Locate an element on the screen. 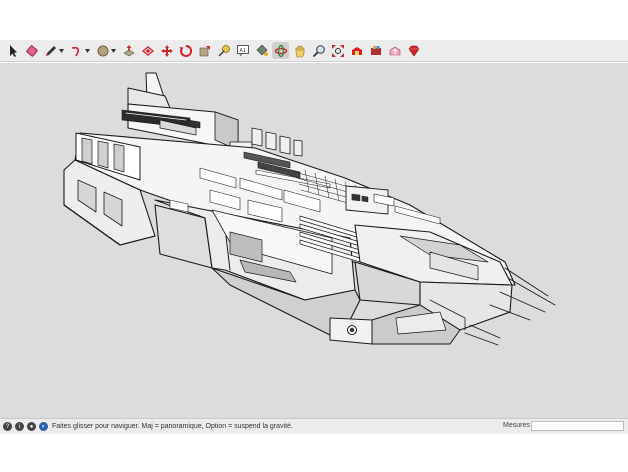 Image resolution: width=628 pixels, height=472 pixels. measurements-input is located at coordinates (577, 426).